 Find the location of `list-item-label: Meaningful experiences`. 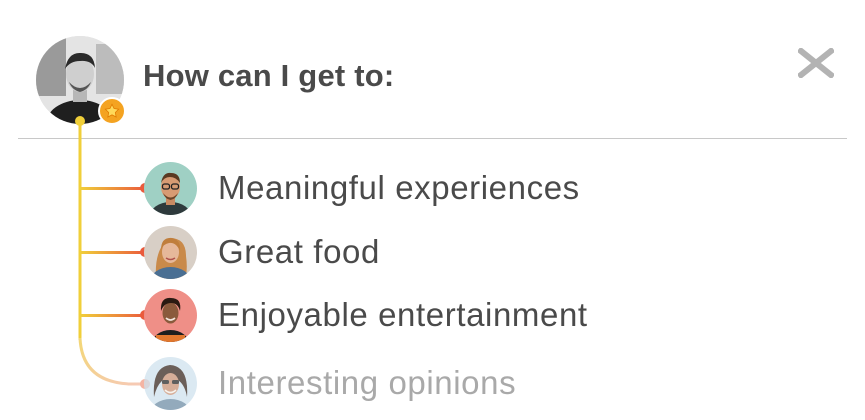

list-item-label: Meaningful experiences is located at coordinates (399, 187).